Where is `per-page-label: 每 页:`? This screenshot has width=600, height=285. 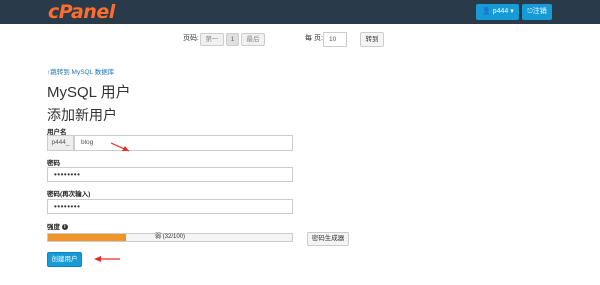
per-page-label: 每 页: is located at coordinates (314, 38).